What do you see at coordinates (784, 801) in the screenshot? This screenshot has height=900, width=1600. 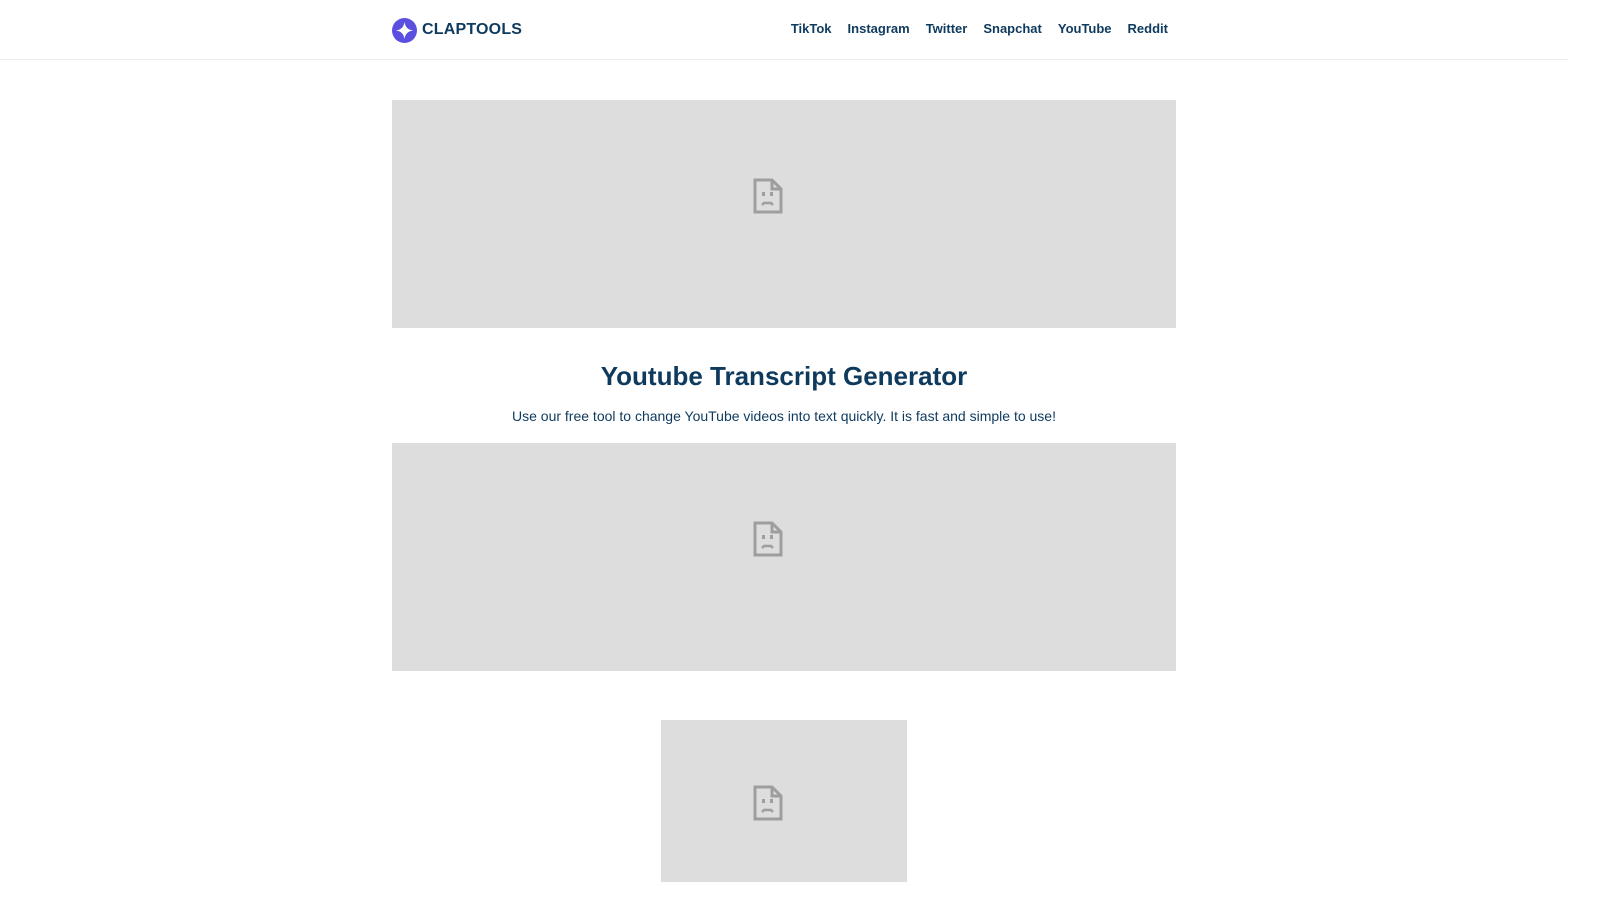 I see `ad-placeholder-bottom` at bounding box center [784, 801].